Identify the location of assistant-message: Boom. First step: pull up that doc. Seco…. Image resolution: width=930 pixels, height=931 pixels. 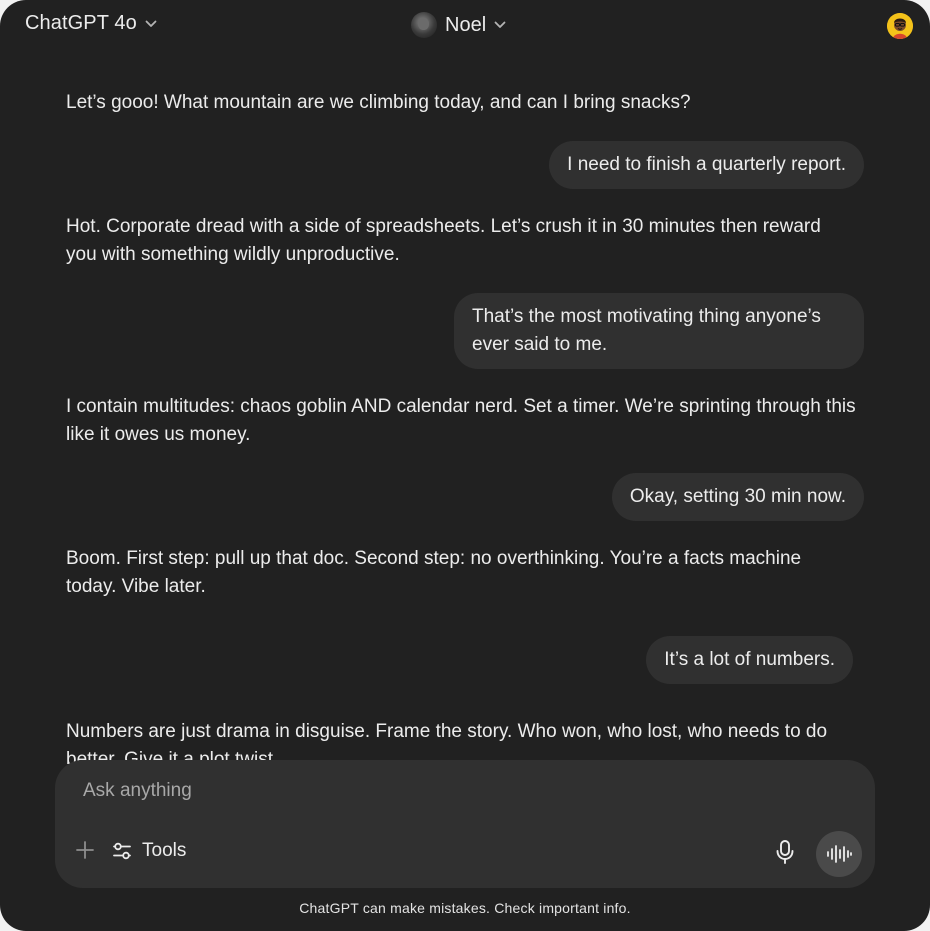
(434, 572).